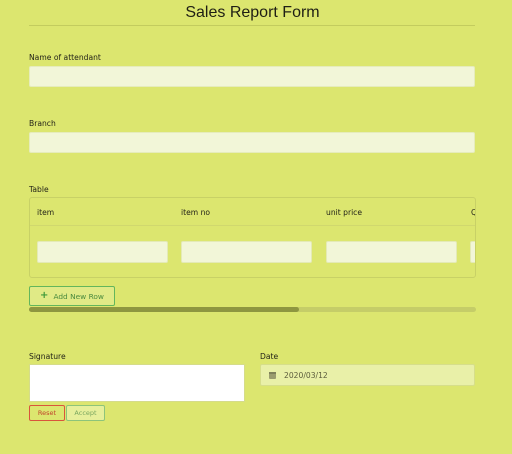  What do you see at coordinates (164, 309) in the screenshot?
I see `scrollbar-thumb` at bounding box center [164, 309].